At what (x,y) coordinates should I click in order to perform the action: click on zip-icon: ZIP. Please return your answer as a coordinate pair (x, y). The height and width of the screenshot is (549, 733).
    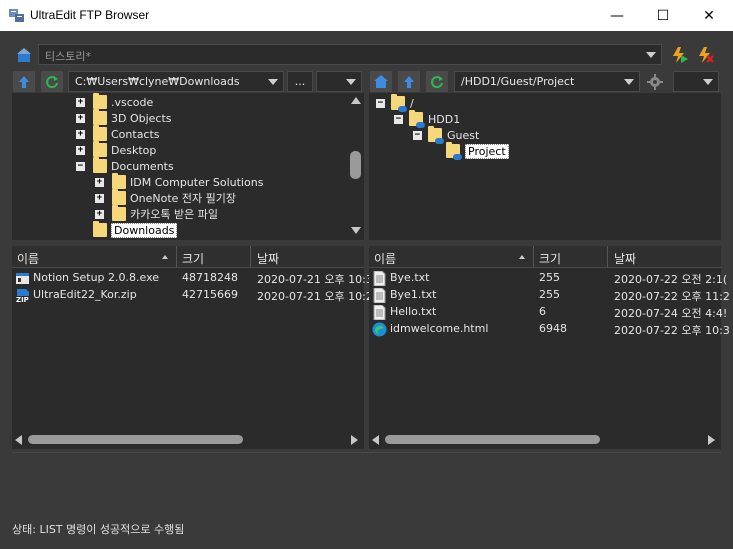
    Looking at the image, I should click on (22, 296).